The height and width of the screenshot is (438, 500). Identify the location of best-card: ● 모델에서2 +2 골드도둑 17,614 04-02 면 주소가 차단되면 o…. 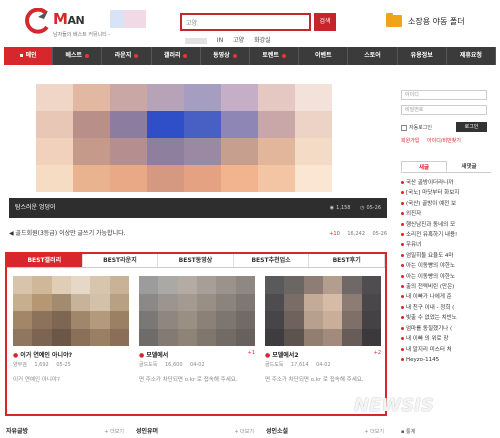
(323, 341).